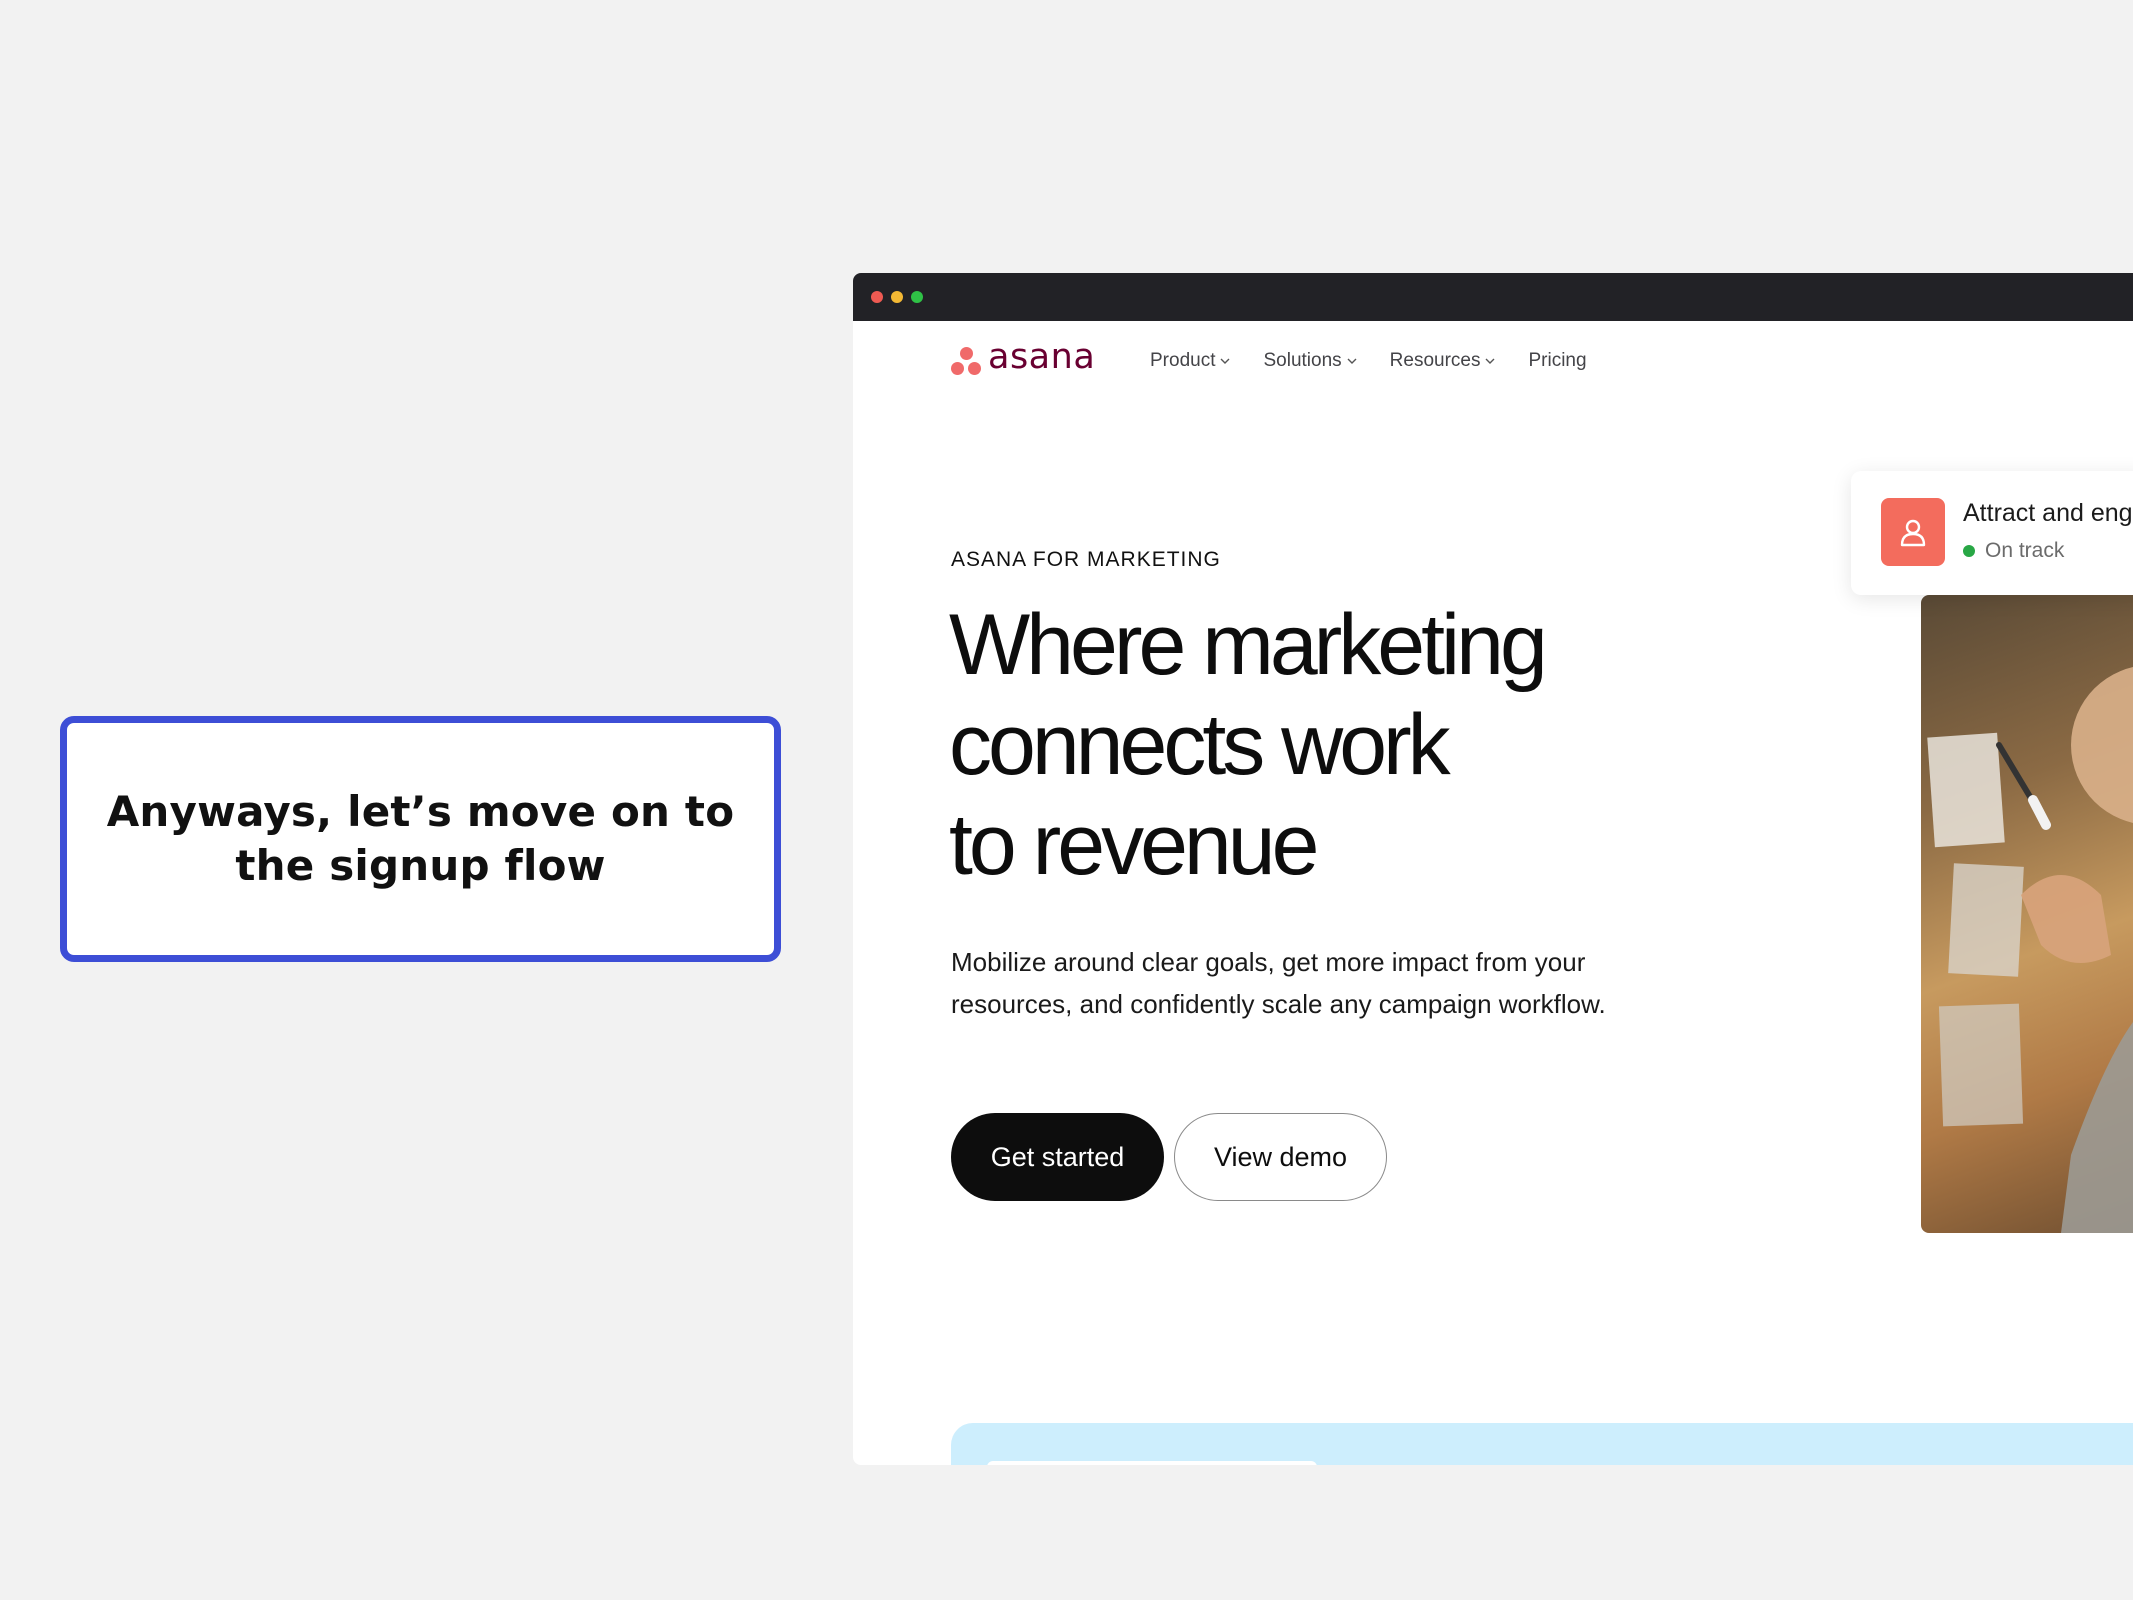 This screenshot has width=2133, height=1600. Describe the element at coordinates (917, 297) in the screenshot. I see `maximize-window-dot` at that location.